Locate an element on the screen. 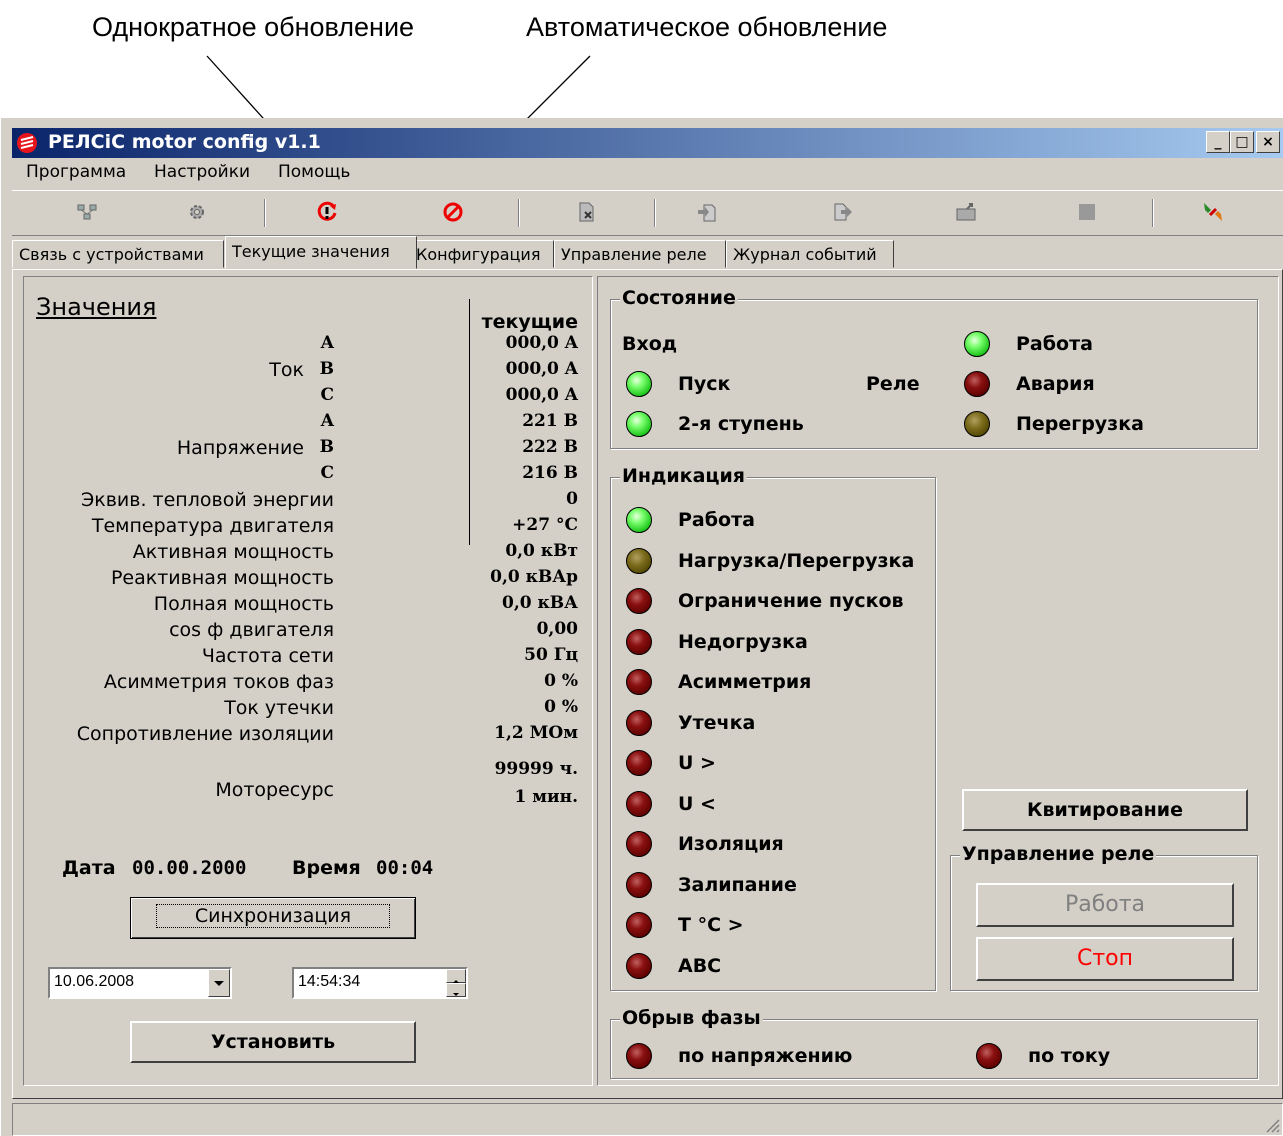 Image resolution: width=1283 pixels, height=1136 pixels. indication-label: U > is located at coordinates (697, 763).